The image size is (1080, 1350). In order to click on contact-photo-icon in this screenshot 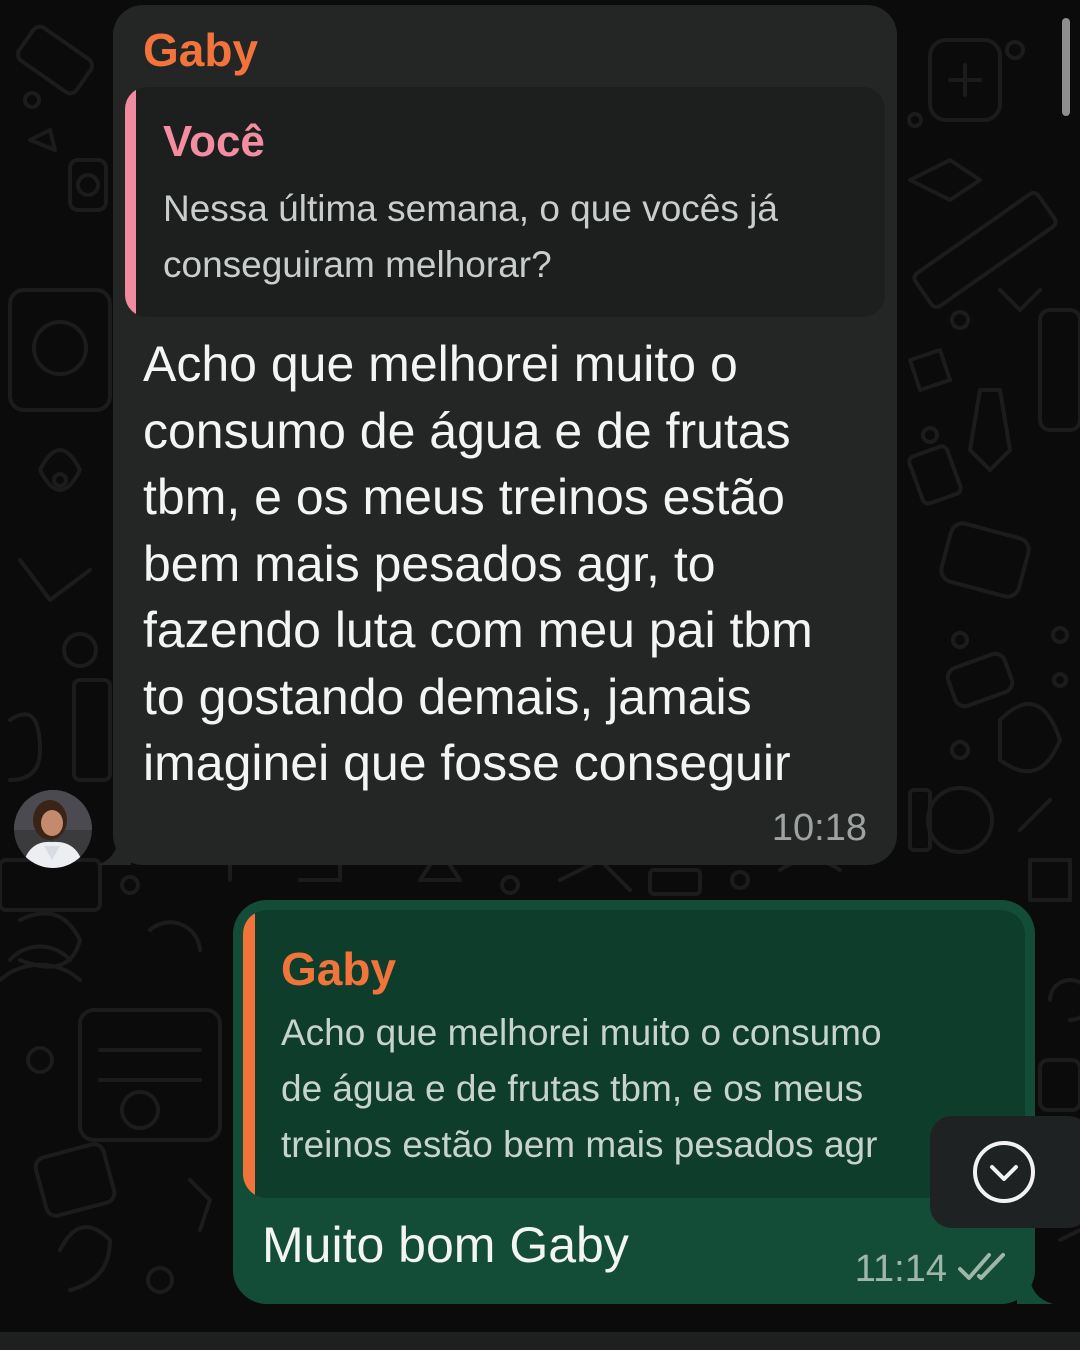, I will do `click(53, 829)`.